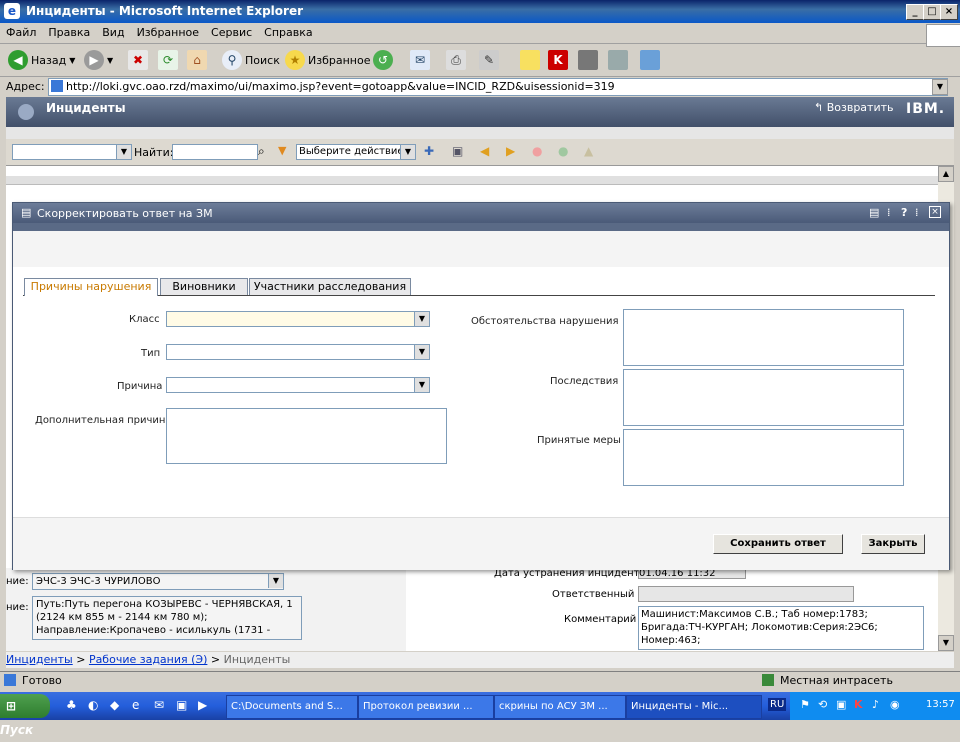  What do you see at coordinates (41, 60) in the screenshot?
I see `back-button: ◀ Назад ▼` at bounding box center [41, 60].